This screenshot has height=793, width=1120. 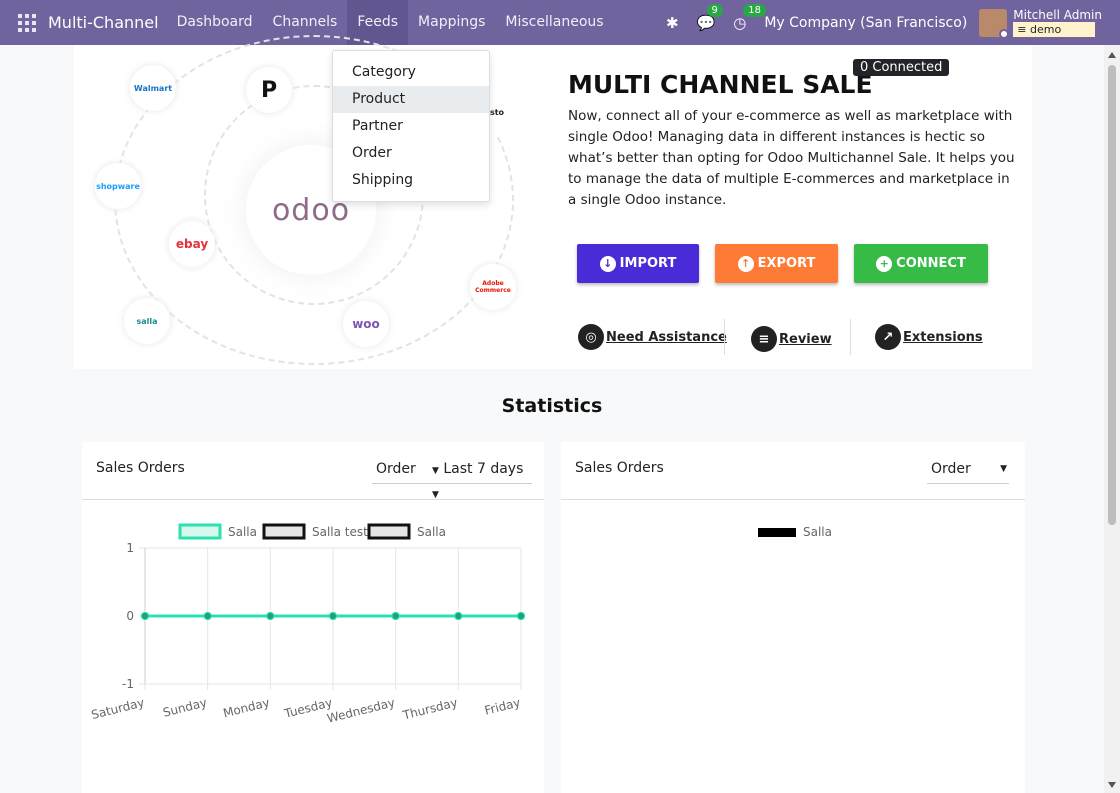 I want to click on need-assistance-label: Need Assistance, so click(x=666, y=337).